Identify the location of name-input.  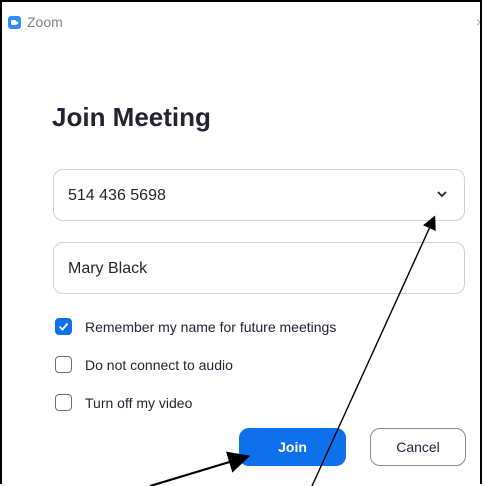
(233, 269).